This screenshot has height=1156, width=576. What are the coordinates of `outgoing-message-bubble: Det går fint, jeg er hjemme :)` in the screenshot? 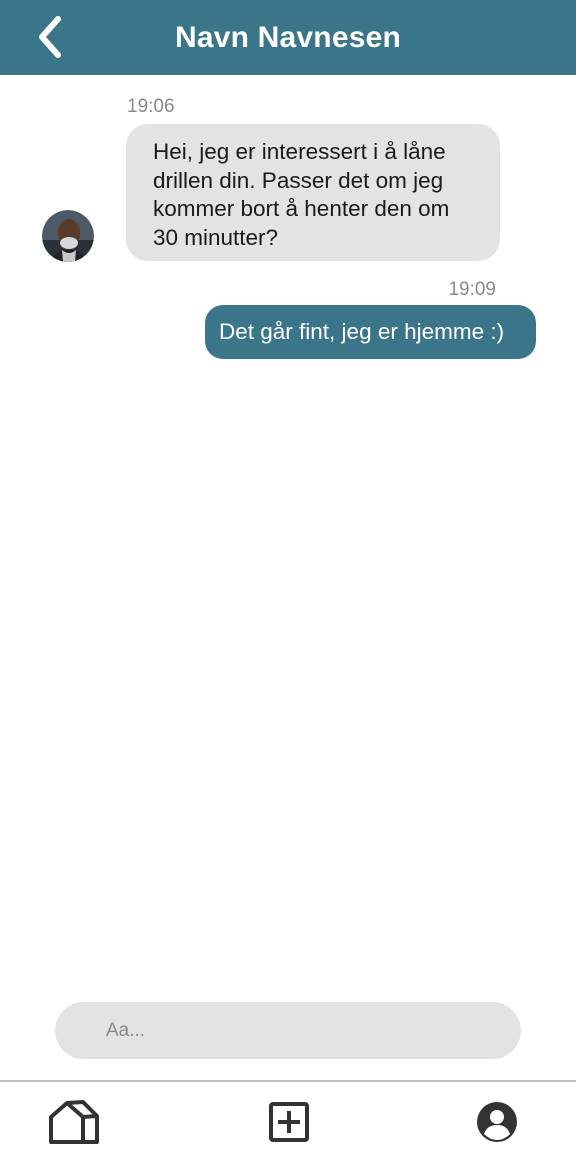 It's located at (370, 332).